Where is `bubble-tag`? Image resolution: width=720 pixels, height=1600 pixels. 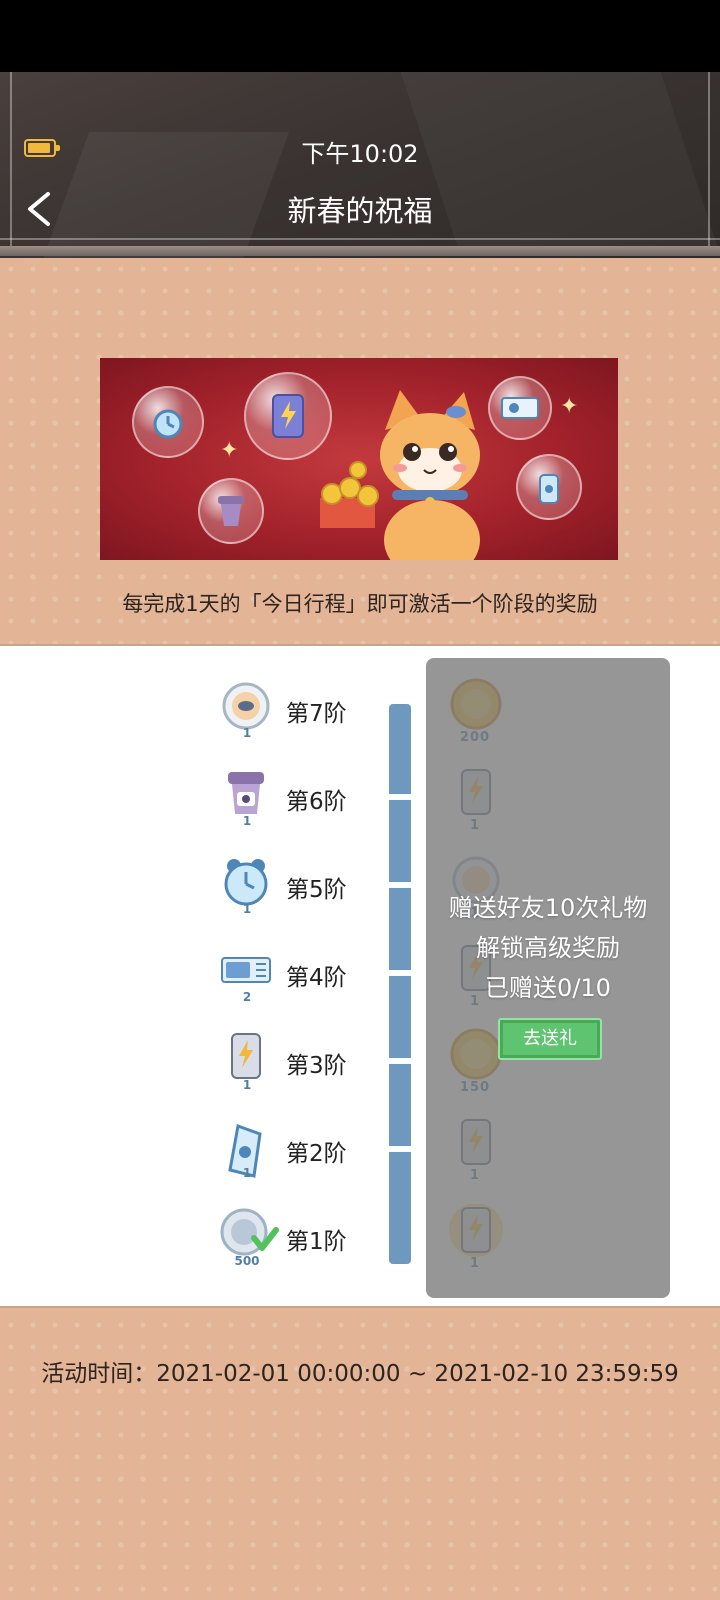 bubble-tag is located at coordinates (549, 487).